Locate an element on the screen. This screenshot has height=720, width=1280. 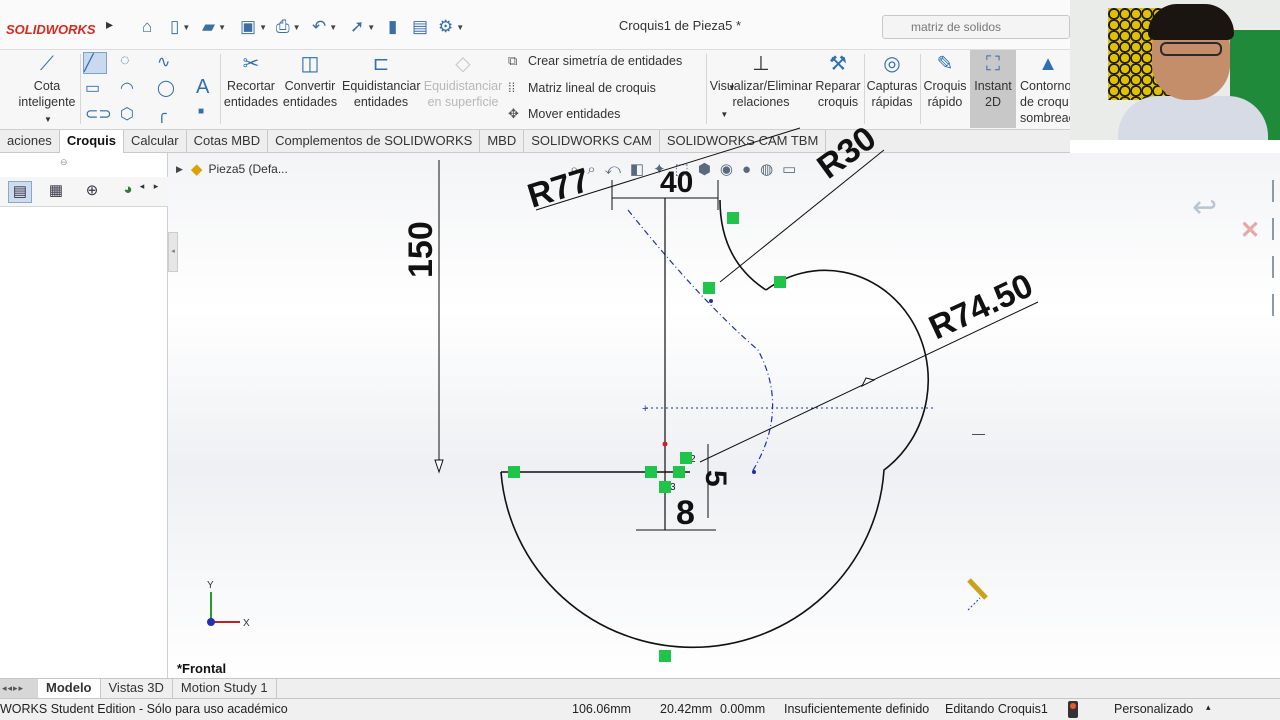
print-icon: ⎙ ▼ is located at coordinates (288, 27).